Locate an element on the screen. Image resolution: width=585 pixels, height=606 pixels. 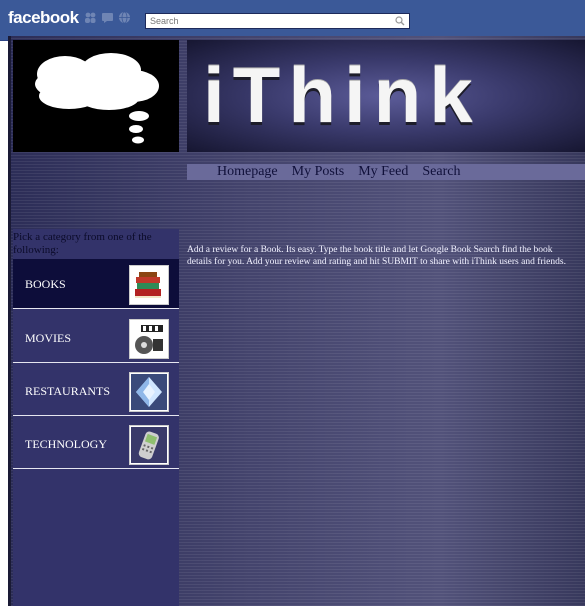
facebook-search-input: Search is located at coordinates (277, 21).